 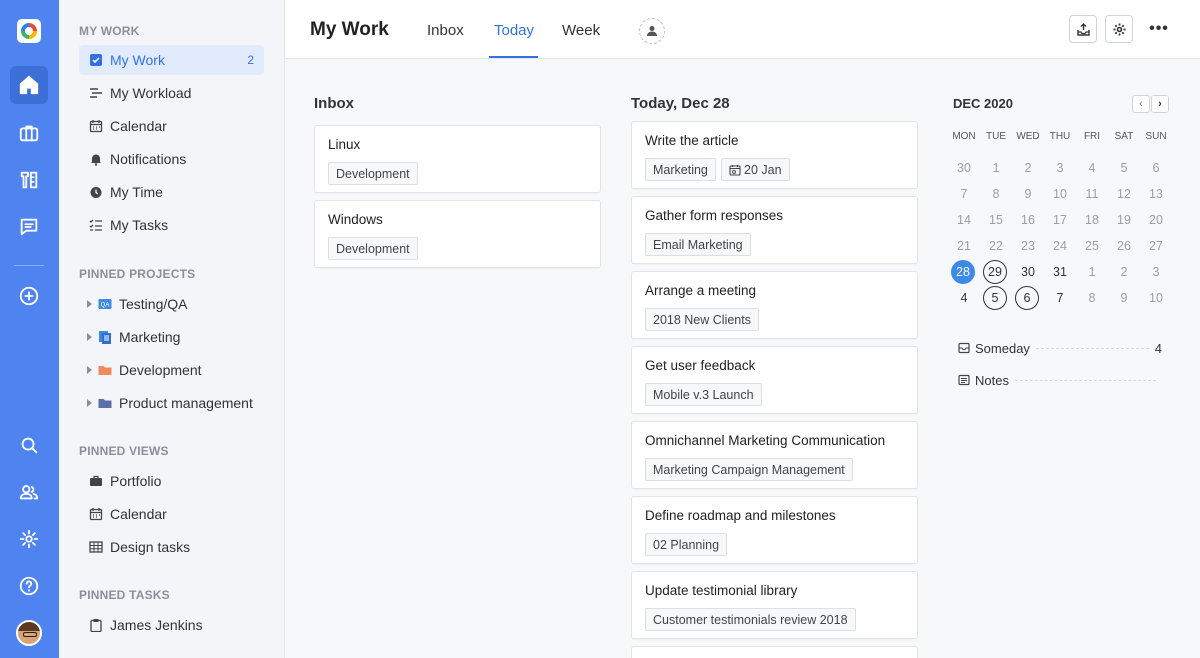 I want to click on calendar-day: 16, so click(x=1028, y=220).